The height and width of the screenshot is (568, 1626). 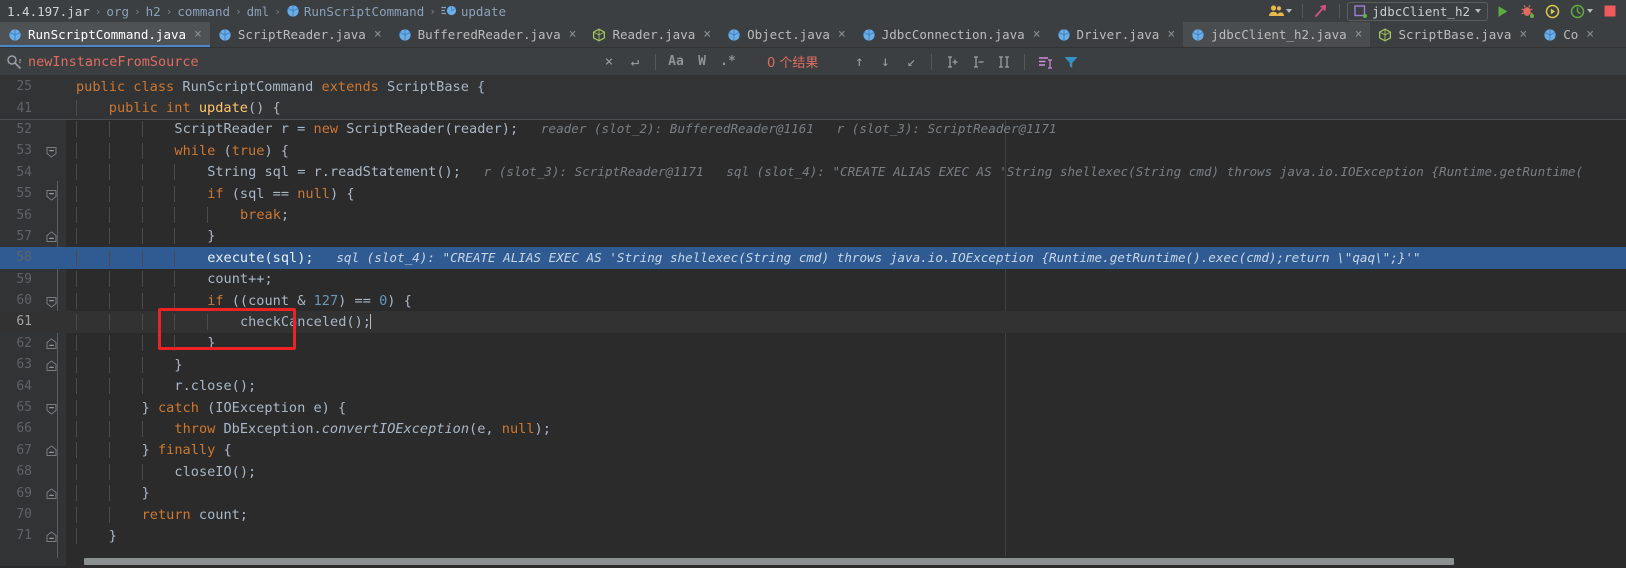 I want to click on breadcrumb-item-1-4-197-jar: 1.4.197.jar, so click(x=48, y=11).